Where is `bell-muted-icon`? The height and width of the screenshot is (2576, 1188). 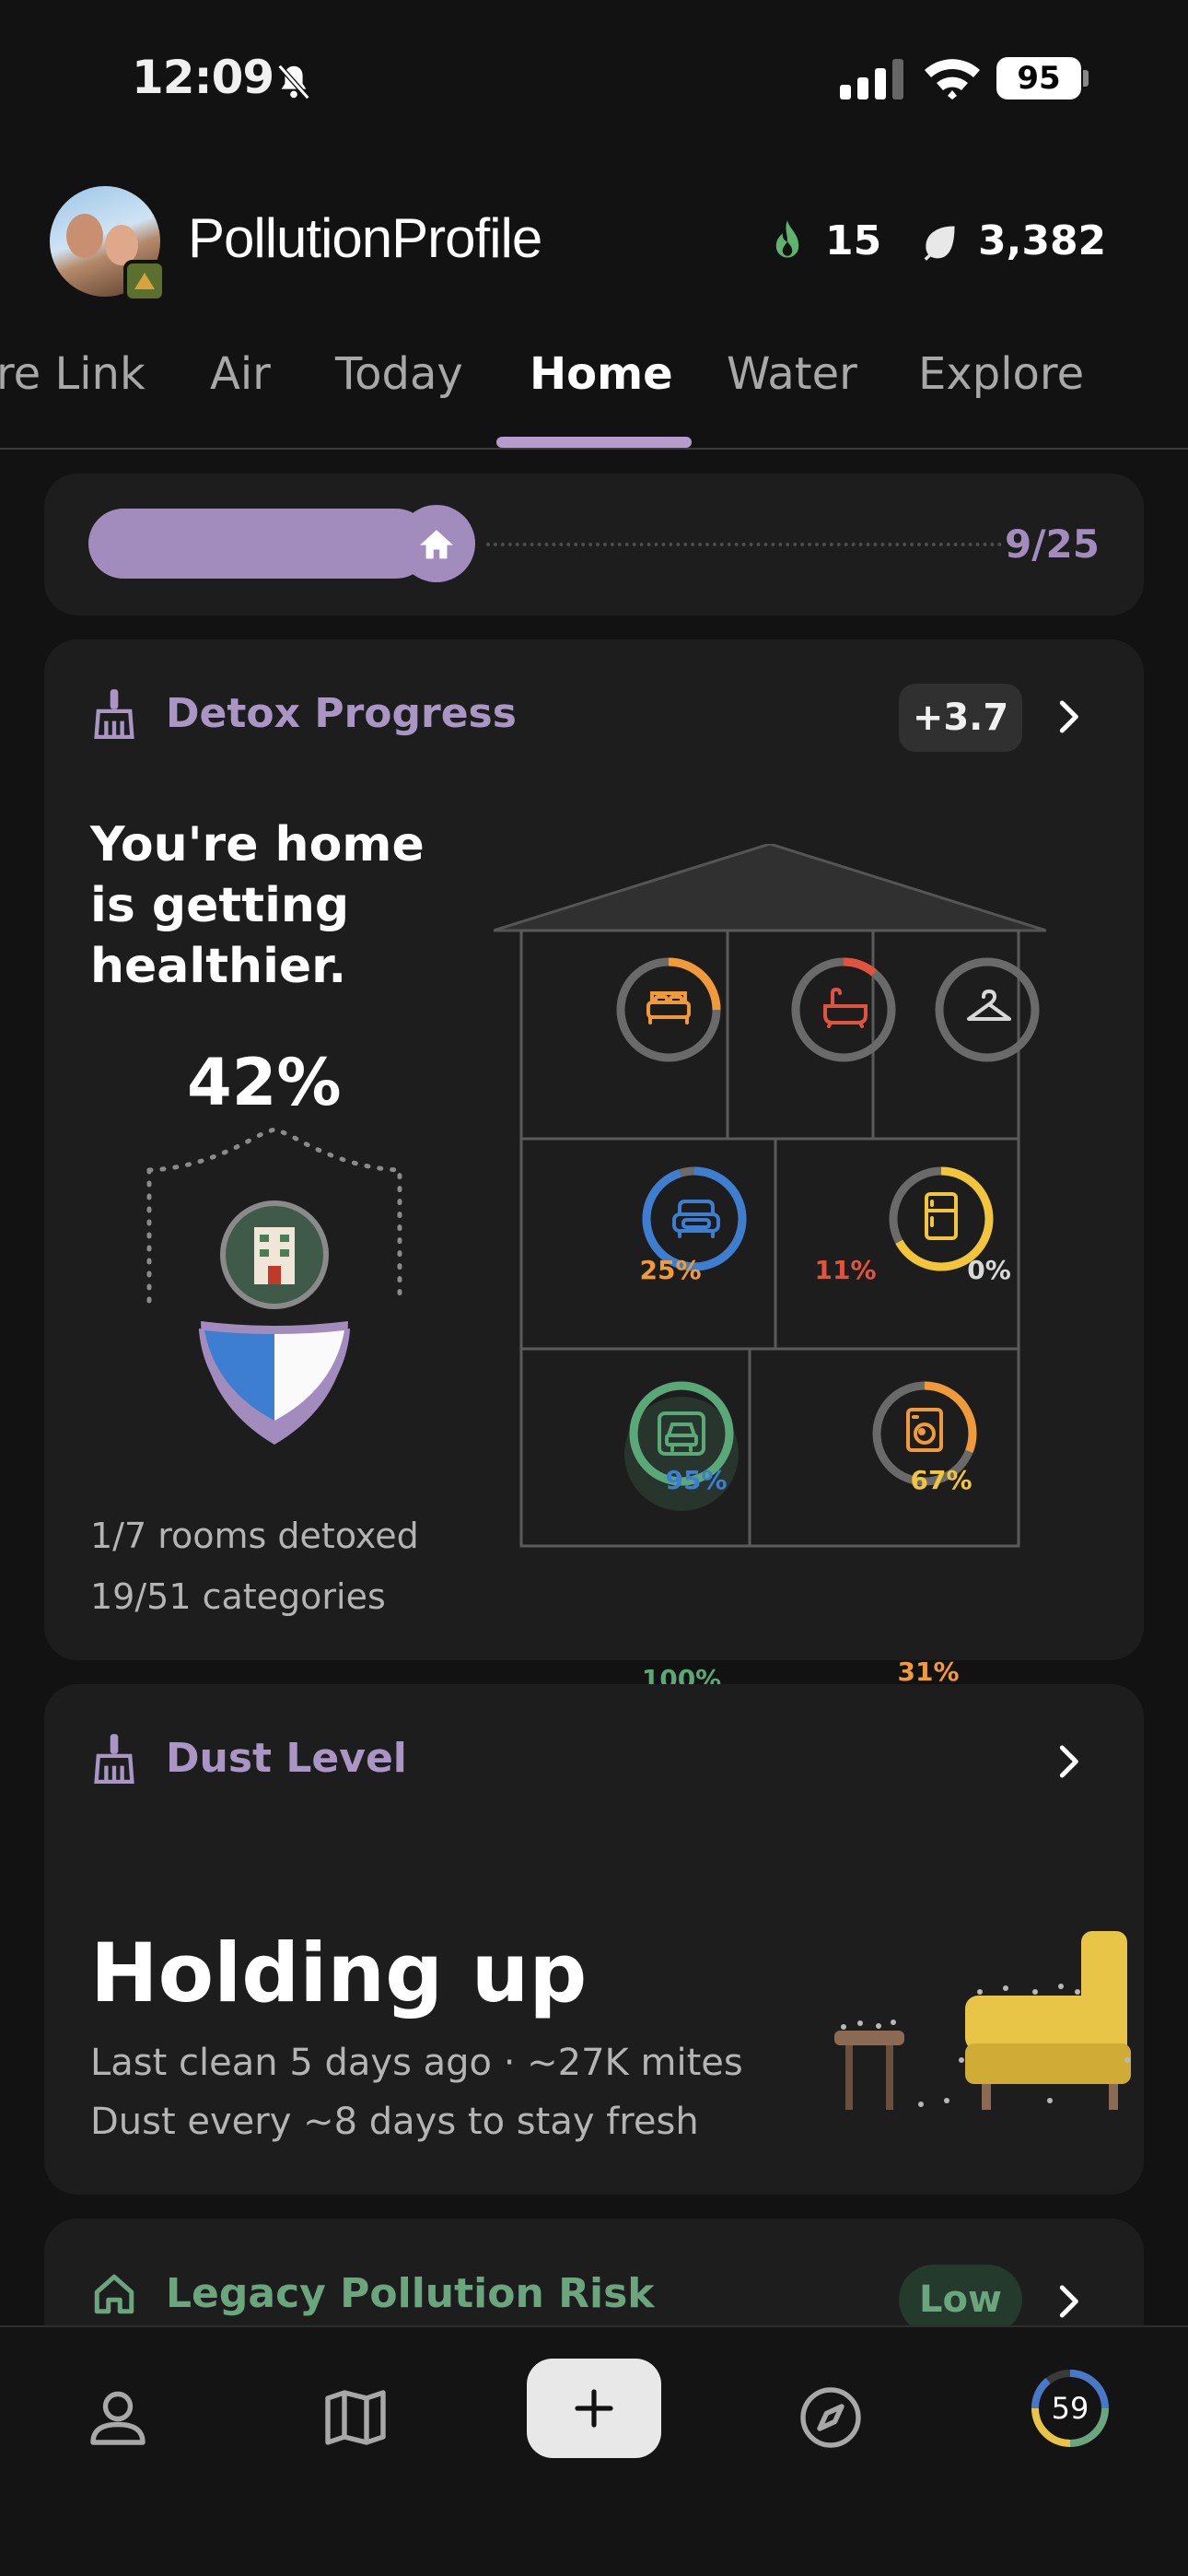
bell-muted-icon is located at coordinates (294, 82).